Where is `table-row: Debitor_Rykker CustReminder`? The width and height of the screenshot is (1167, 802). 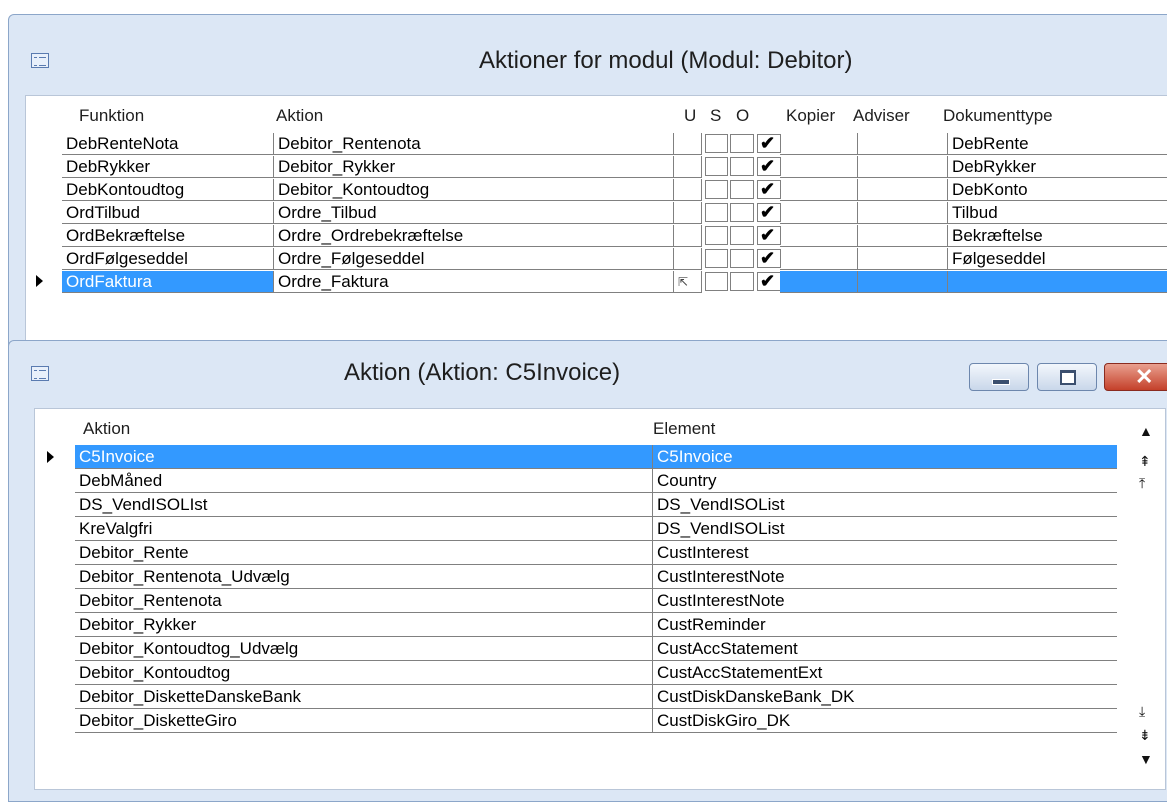
table-row: Debitor_Rykker CustReminder is located at coordinates (596, 625).